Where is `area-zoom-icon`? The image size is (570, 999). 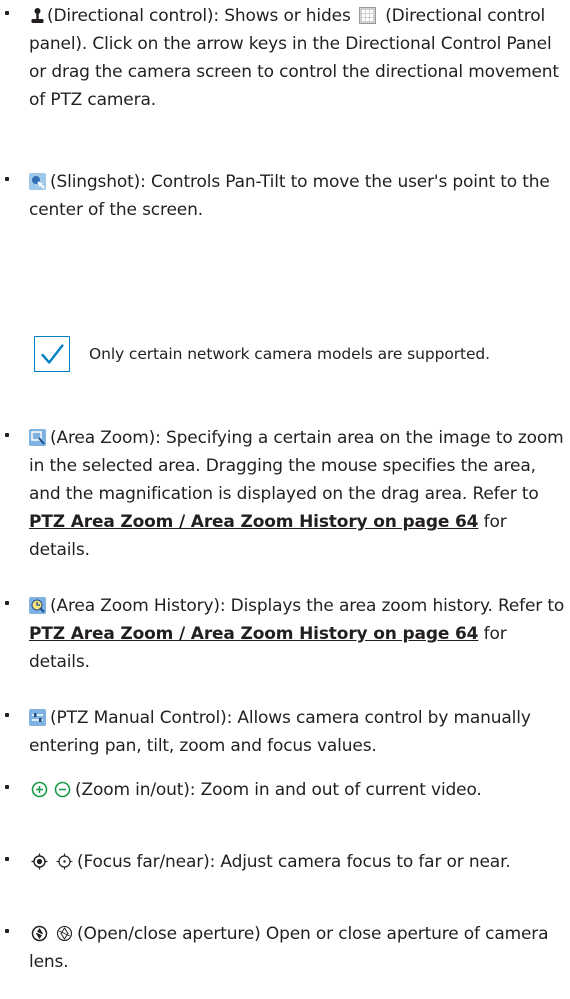 area-zoom-icon is located at coordinates (37, 437).